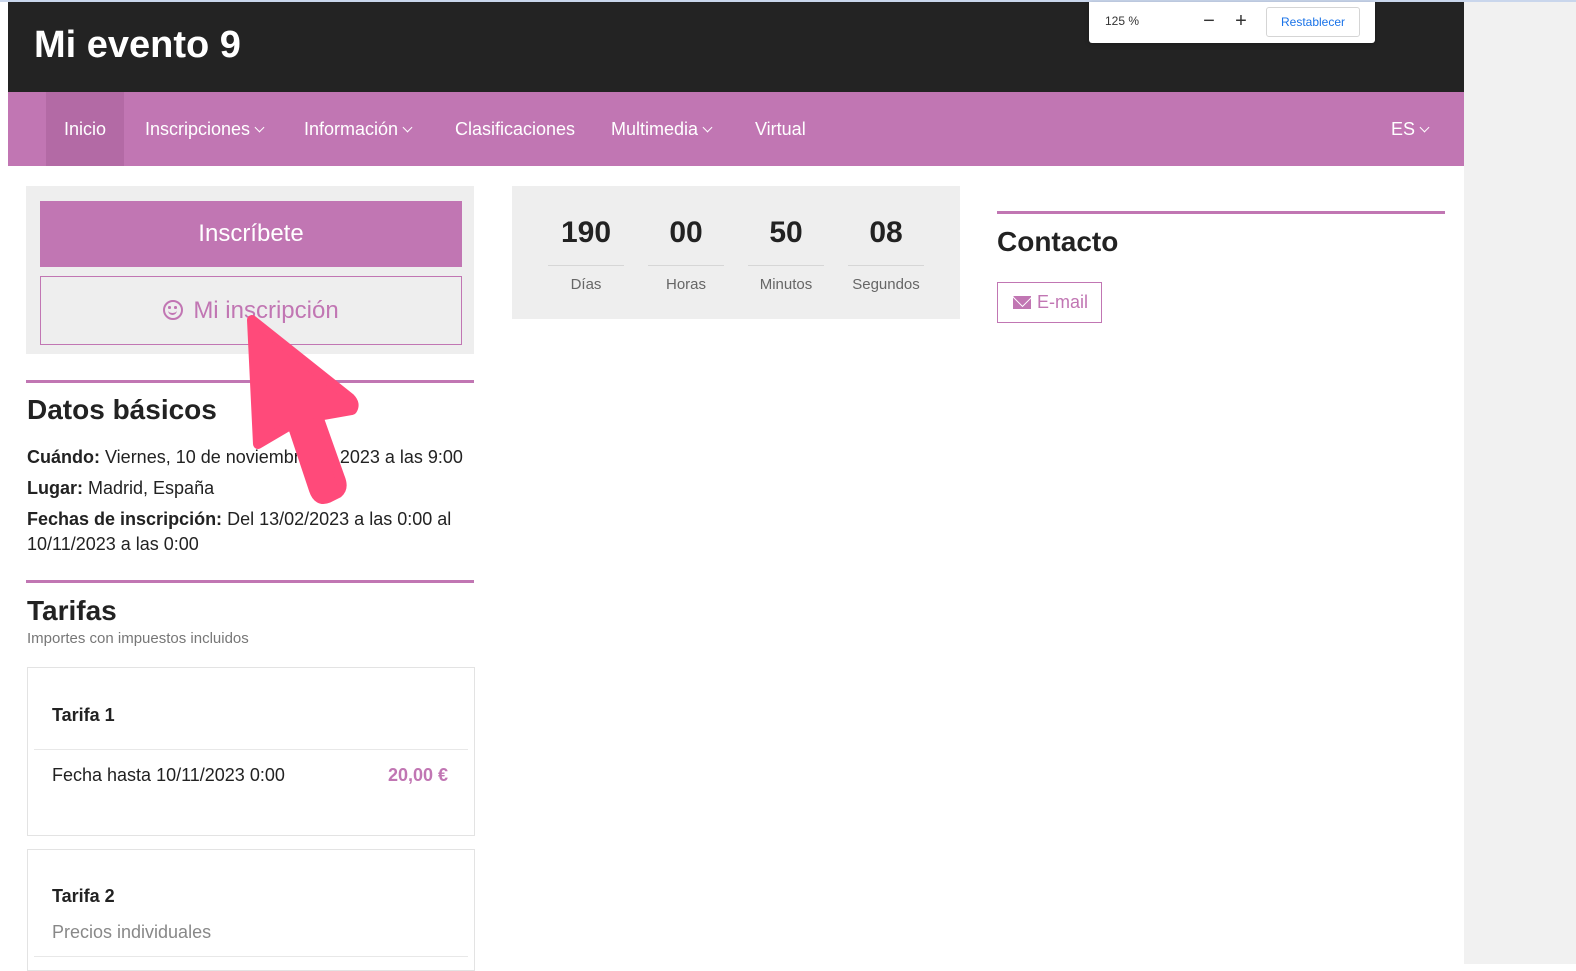 This screenshot has height=971, width=1576. What do you see at coordinates (198, 129) in the screenshot?
I see `nav-label-inscripciones: Inscripciones` at bounding box center [198, 129].